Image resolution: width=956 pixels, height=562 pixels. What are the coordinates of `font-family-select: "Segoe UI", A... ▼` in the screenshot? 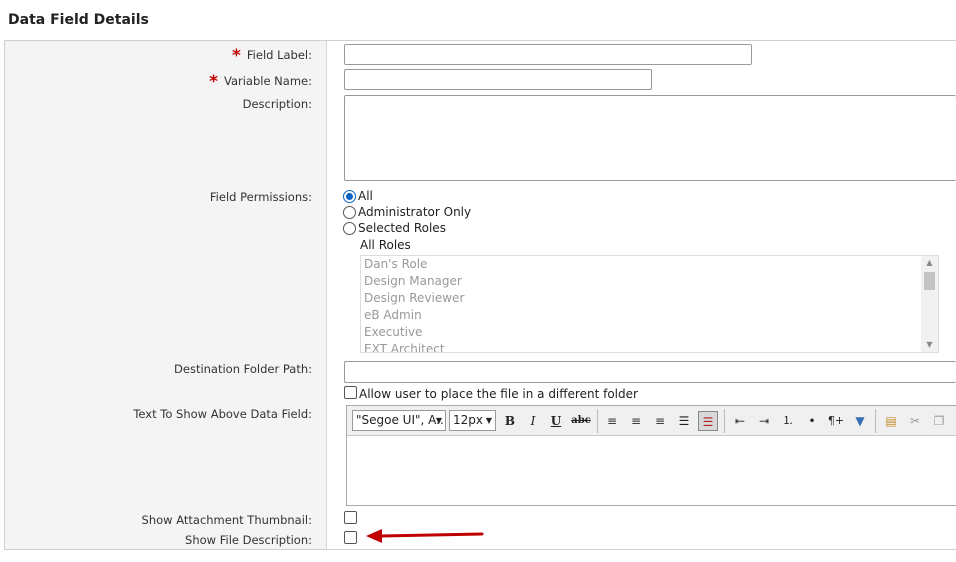 It's located at (399, 420).